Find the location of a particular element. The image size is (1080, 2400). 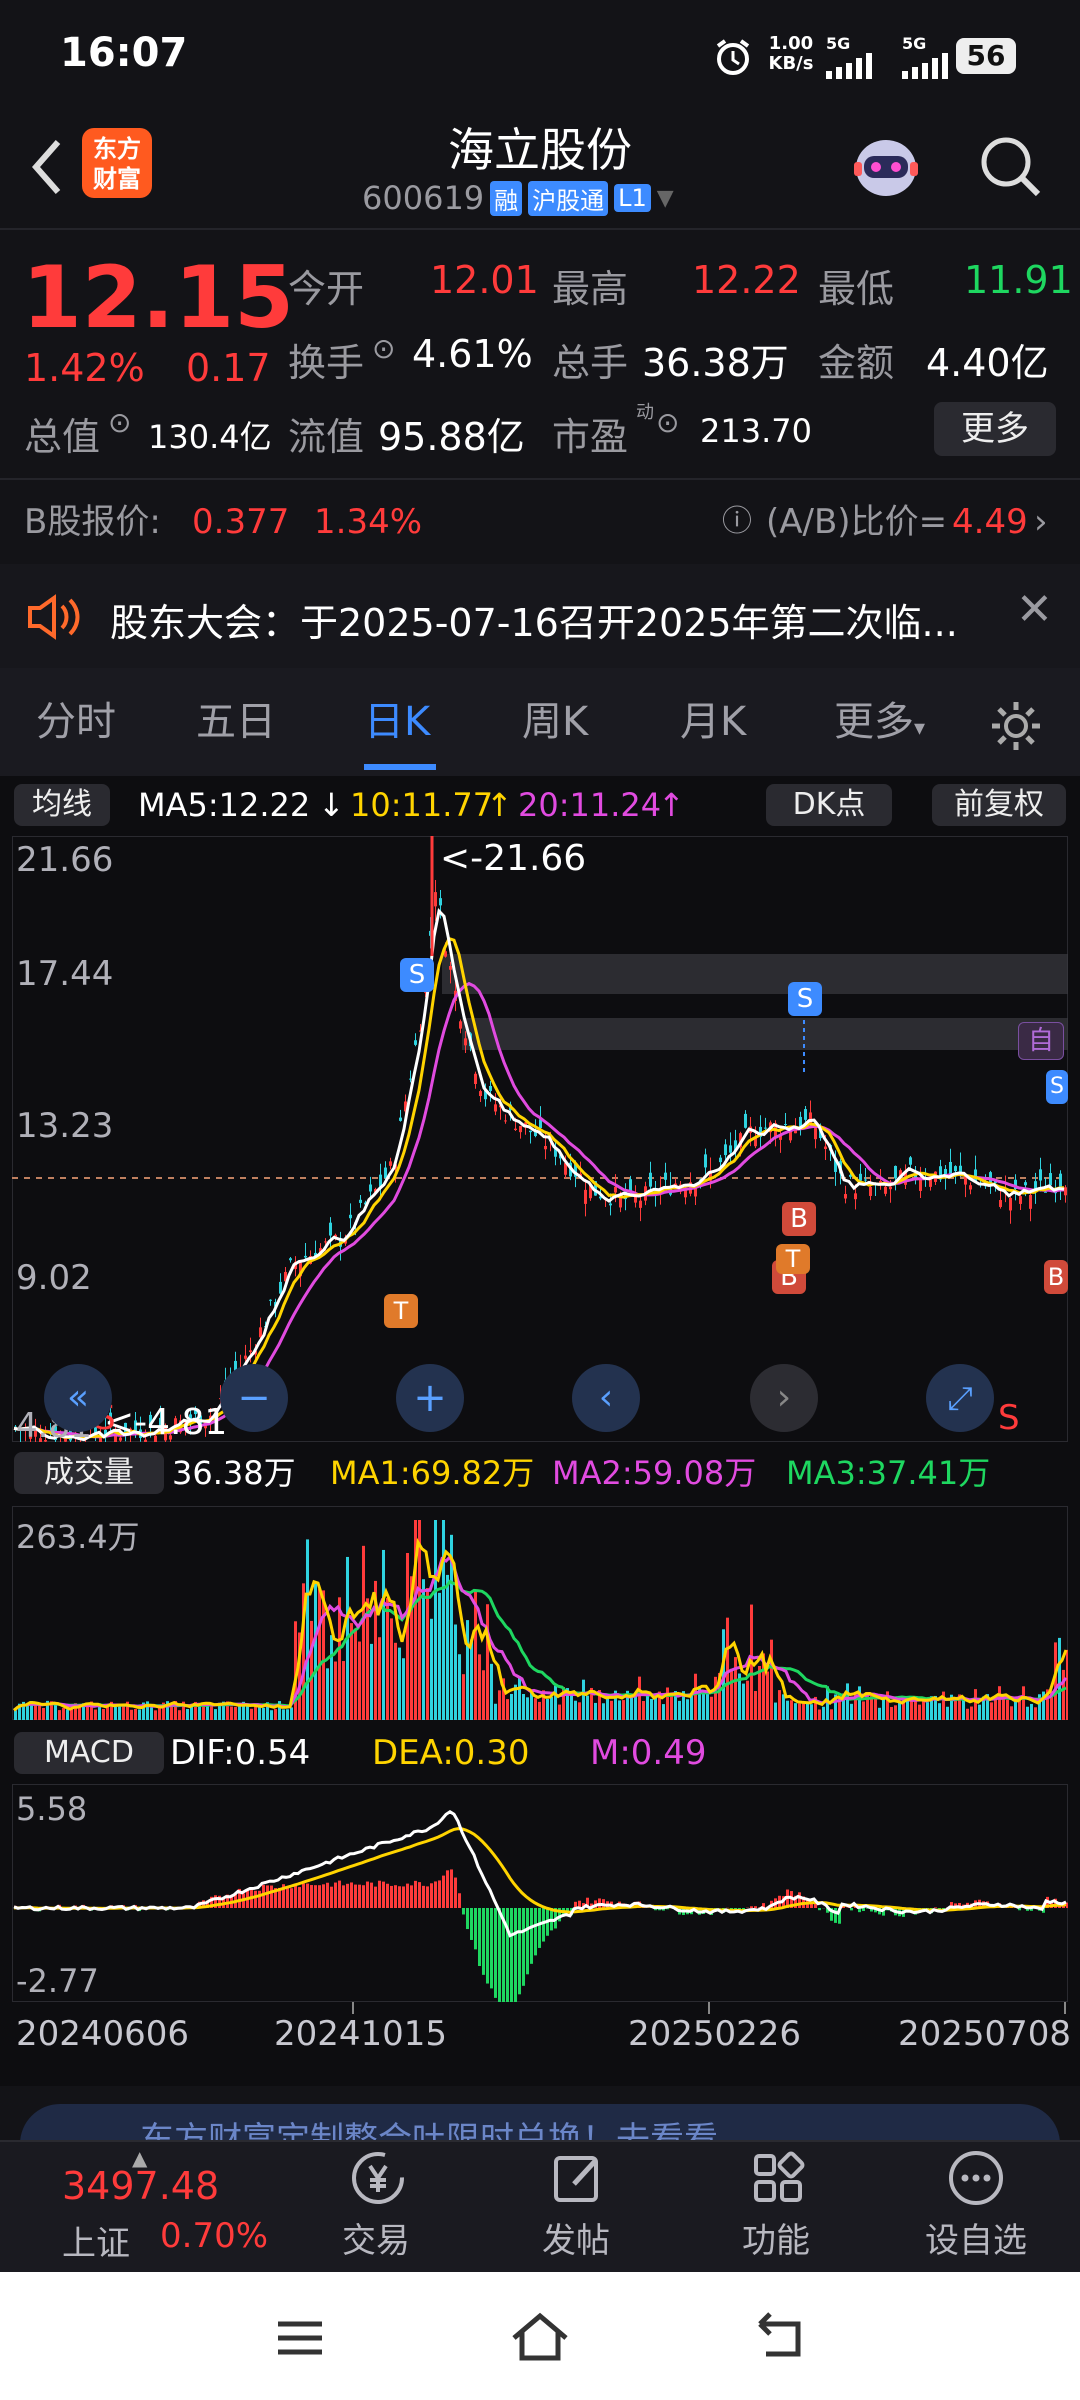

notice-bar: 股东大会：于2025-07-16召开2025年第二次临... ✕ is located at coordinates (540, 616).